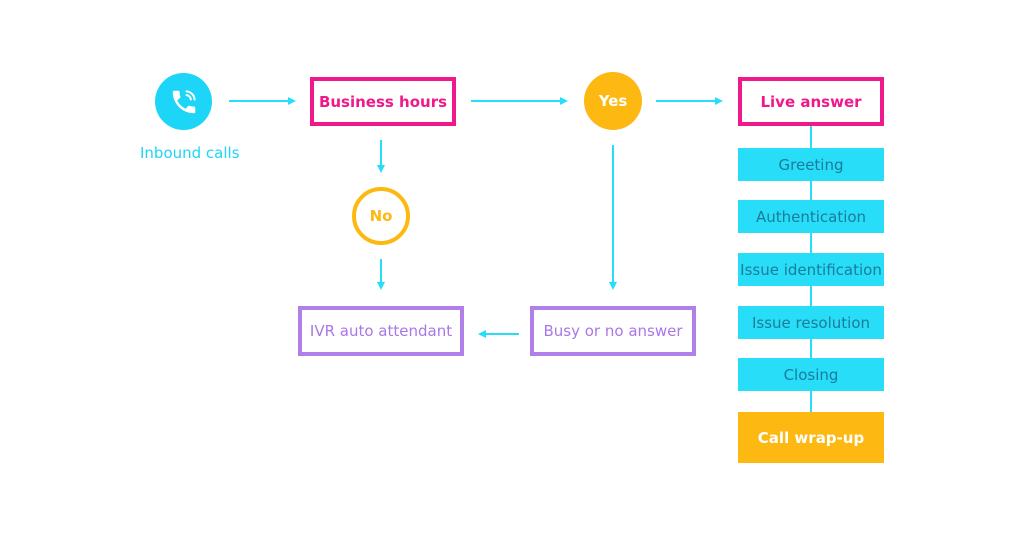  What do you see at coordinates (613, 101) in the screenshot?
I see `yes-decision: Yes` at bounding box center [613, 101].